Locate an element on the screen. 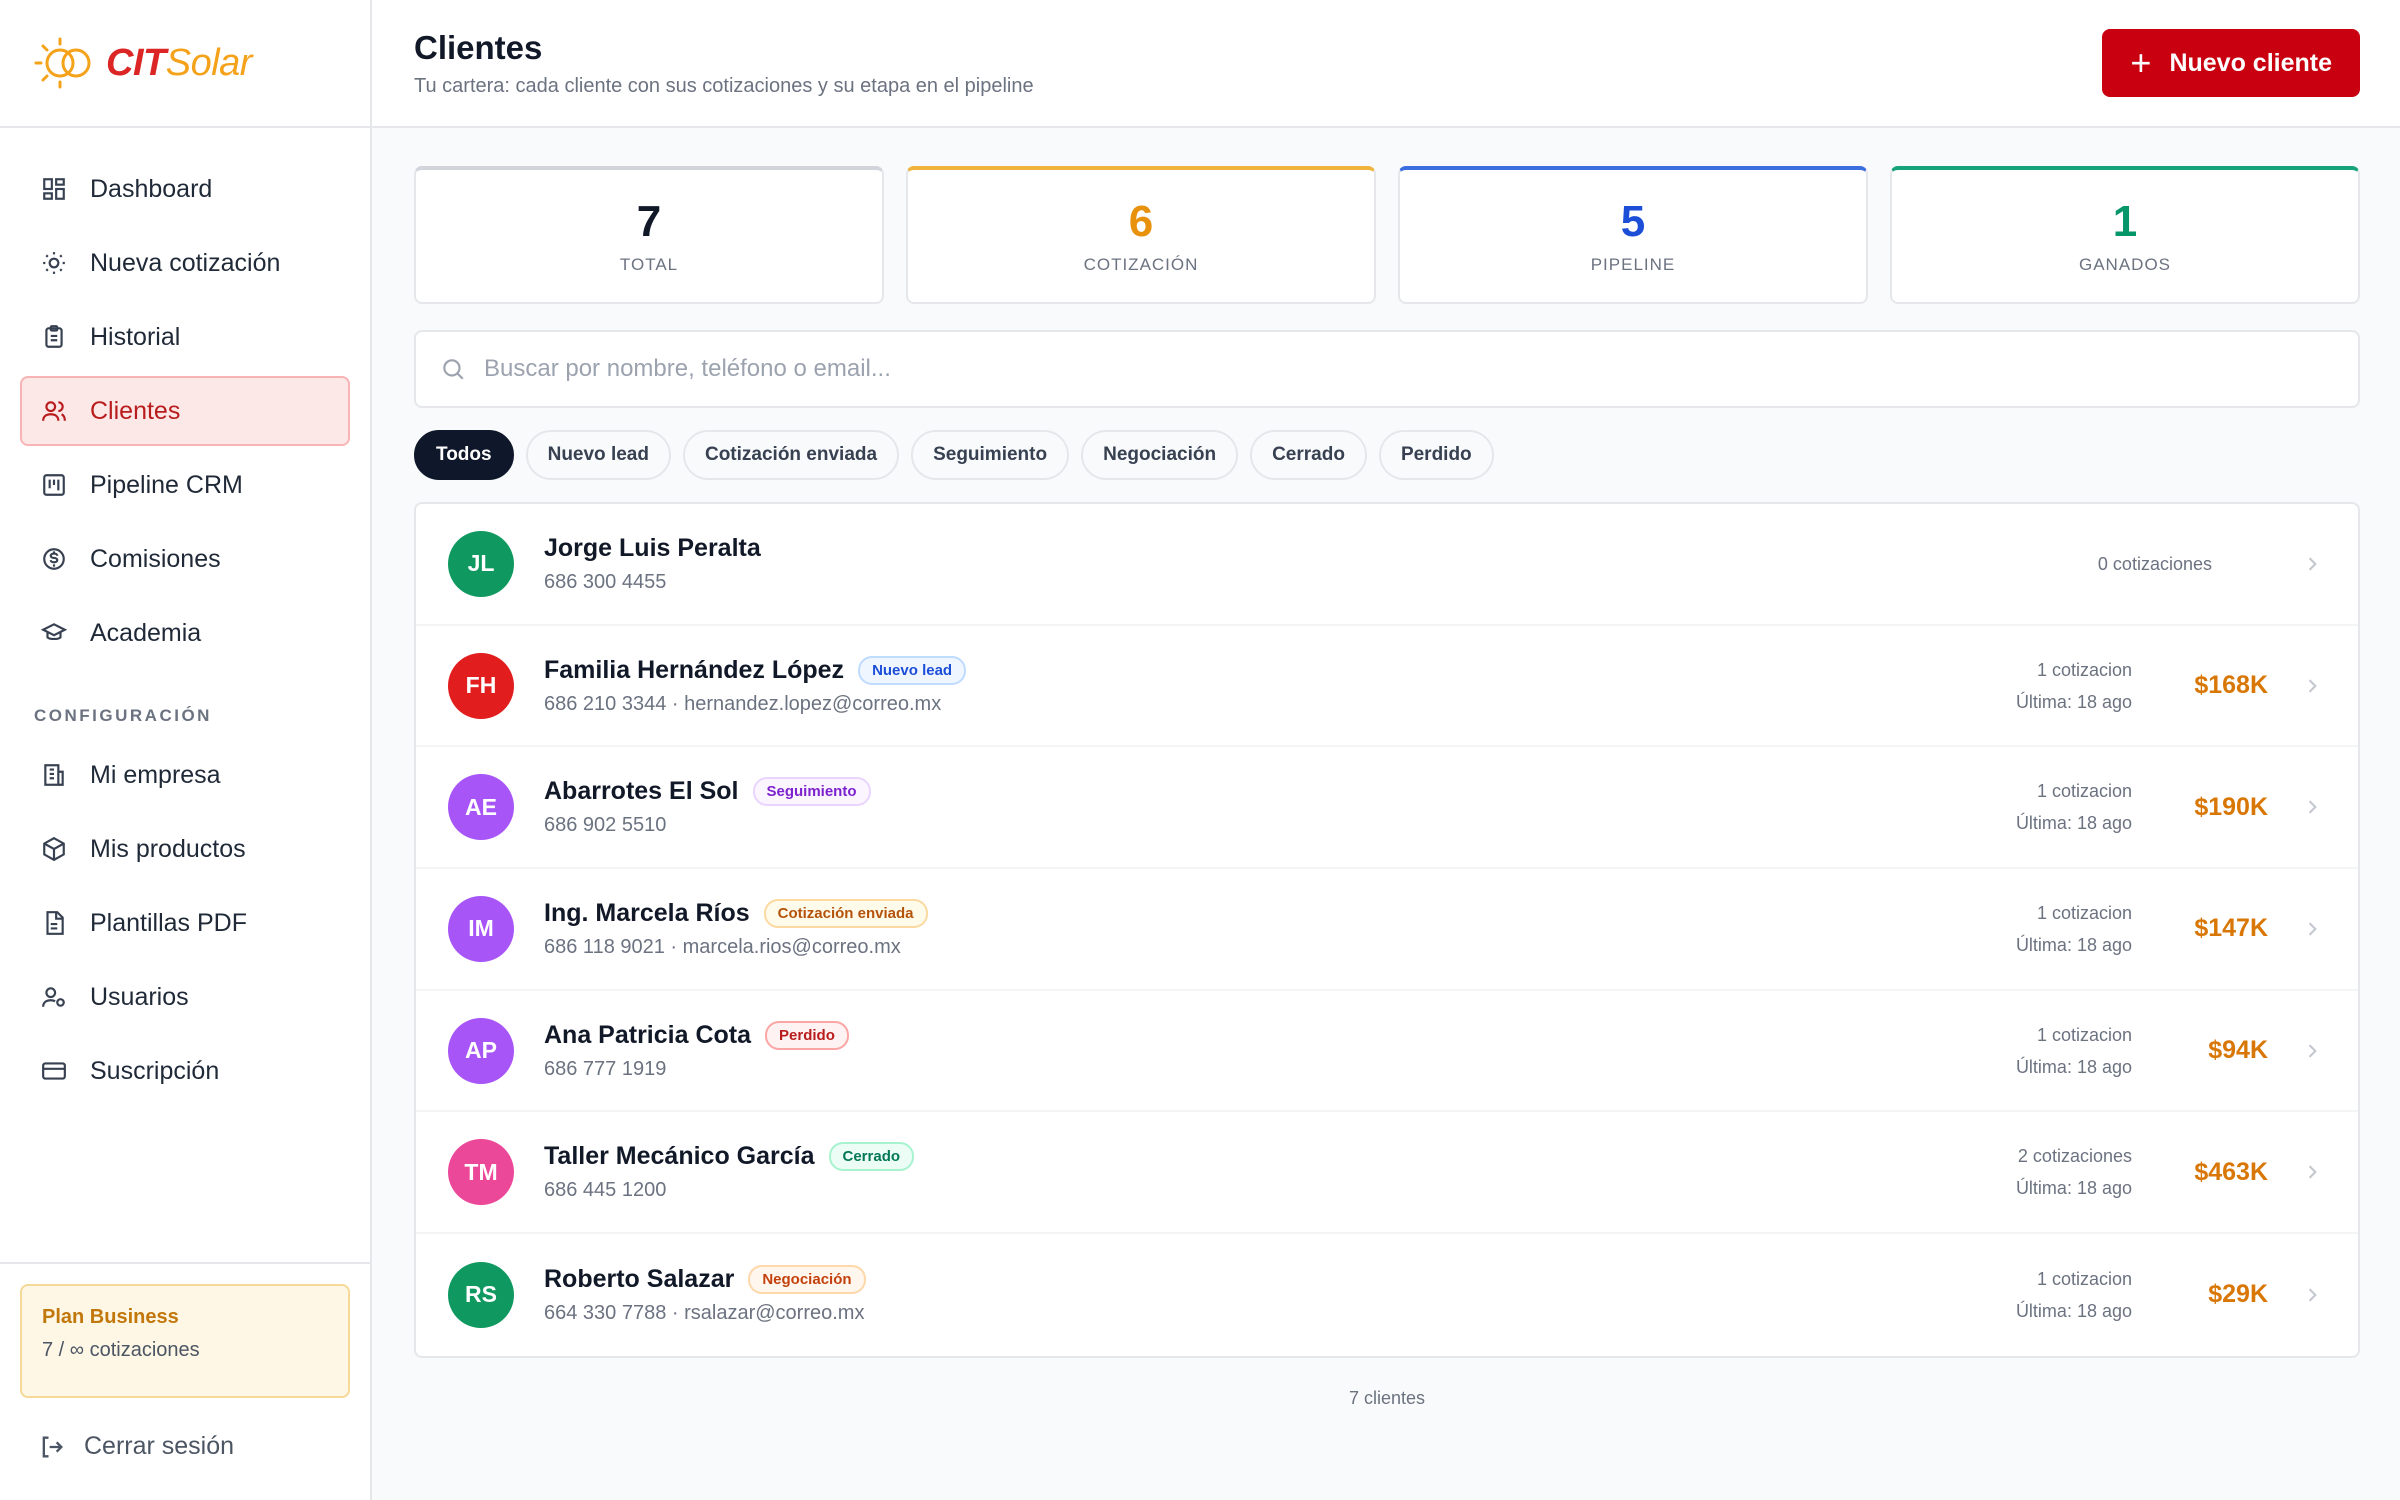 The height and width of the screenshot is (1500, 2400). logout-label: Cerrar sesión is located at coordinates (159, 1446).